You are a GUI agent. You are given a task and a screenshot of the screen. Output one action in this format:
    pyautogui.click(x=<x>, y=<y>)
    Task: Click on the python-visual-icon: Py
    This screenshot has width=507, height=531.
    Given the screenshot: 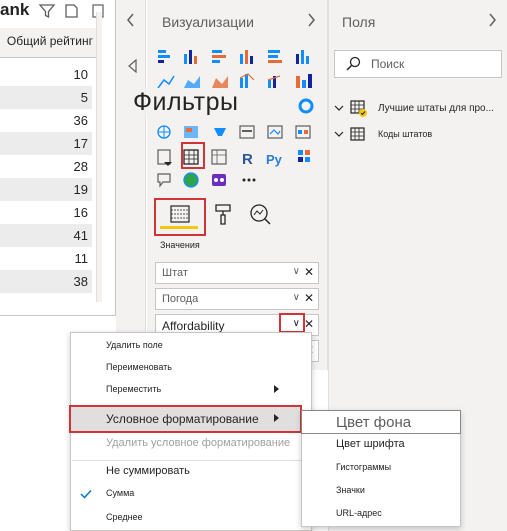 What is the action you would take?
    pyautogui.click(x=274, y=159)
    